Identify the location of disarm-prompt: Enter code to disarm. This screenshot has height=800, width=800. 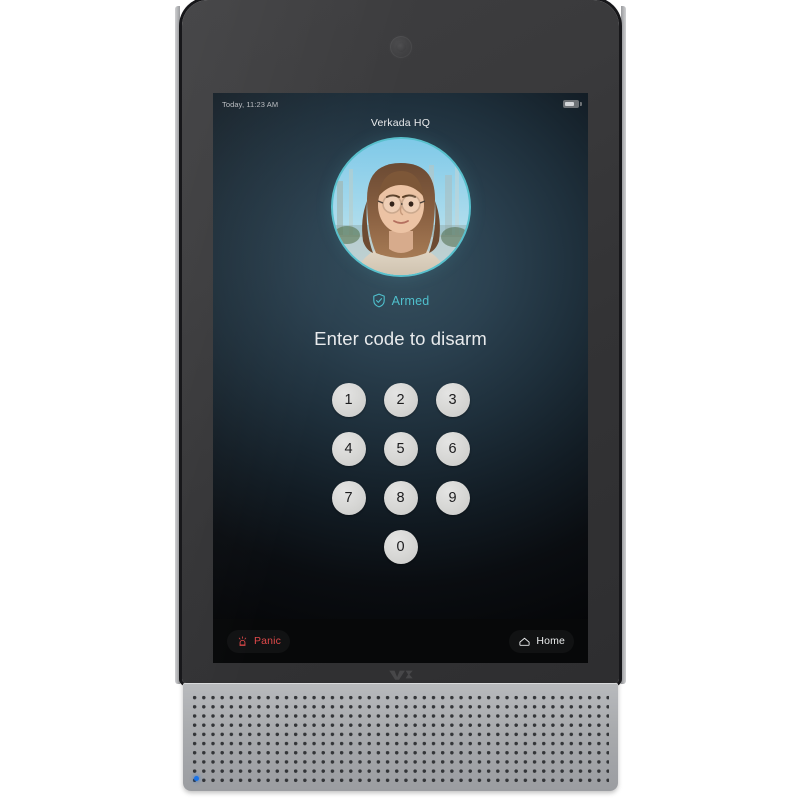
(400, 338).